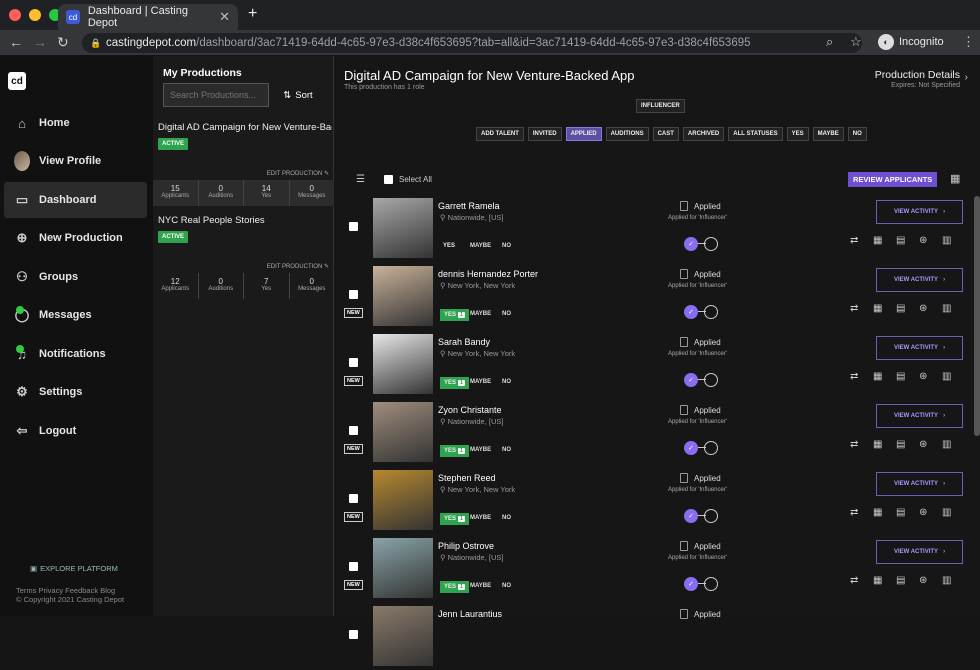  What do you see at coordinates (449, 246) in the screenshot?
I see `yes-button: YES` at bounding box center [449, 246].